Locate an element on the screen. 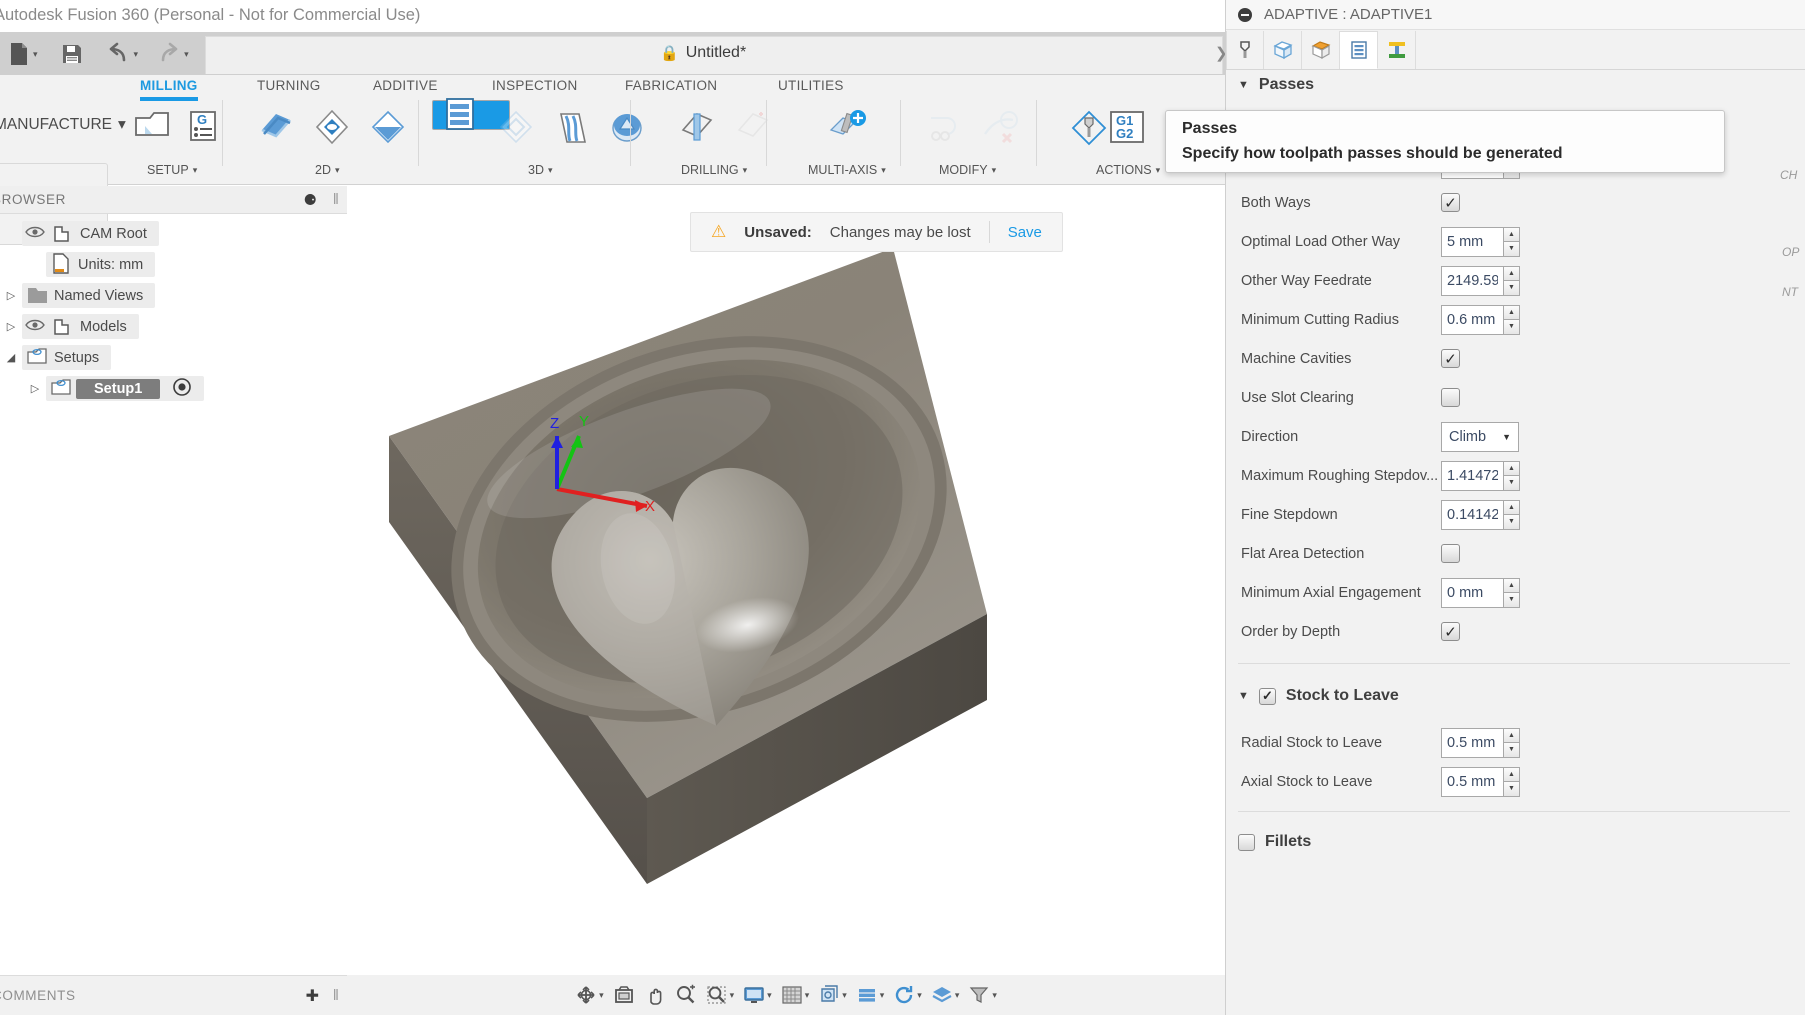  parallel-icon is located at coordinates (571, 128).